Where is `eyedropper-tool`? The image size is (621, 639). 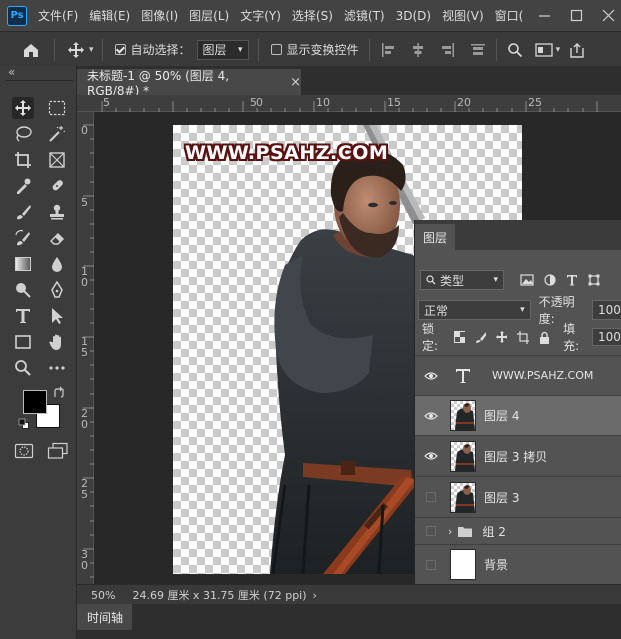
eyedropper-tool is located at coordinates (23, 186).